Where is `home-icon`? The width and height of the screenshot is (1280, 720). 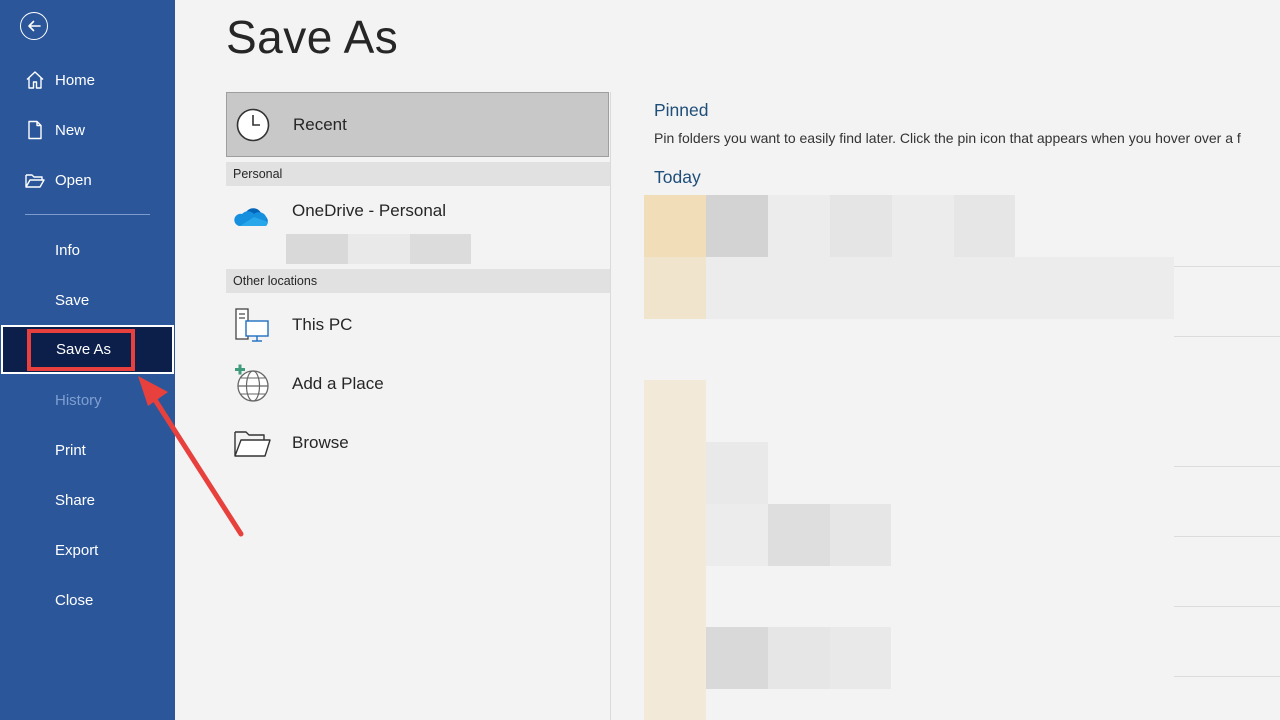
home-icon is located at coordinates (35, 80).